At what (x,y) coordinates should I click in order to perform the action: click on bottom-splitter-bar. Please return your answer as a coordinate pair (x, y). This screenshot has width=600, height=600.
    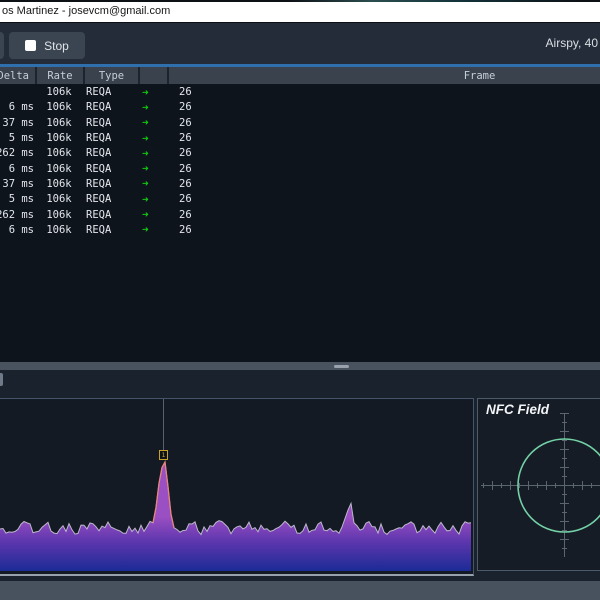
    Looking at the image, I should click on (300, 590).